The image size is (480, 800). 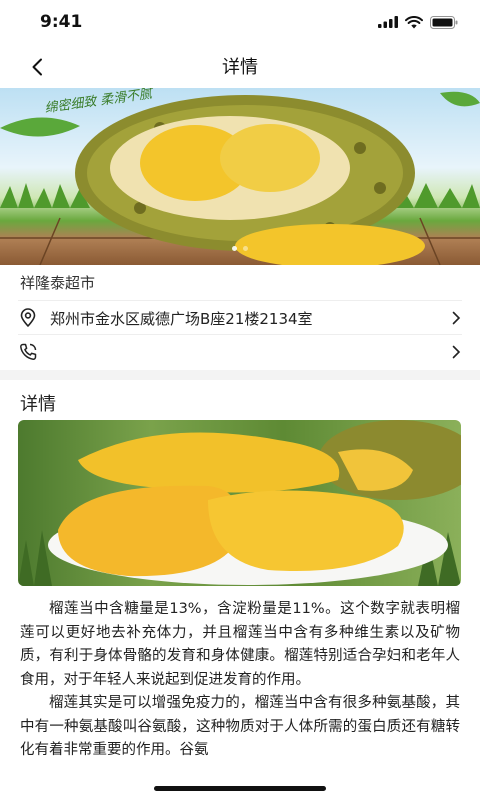 I want to click on location-pin-icon, so click(x=28, y=317).